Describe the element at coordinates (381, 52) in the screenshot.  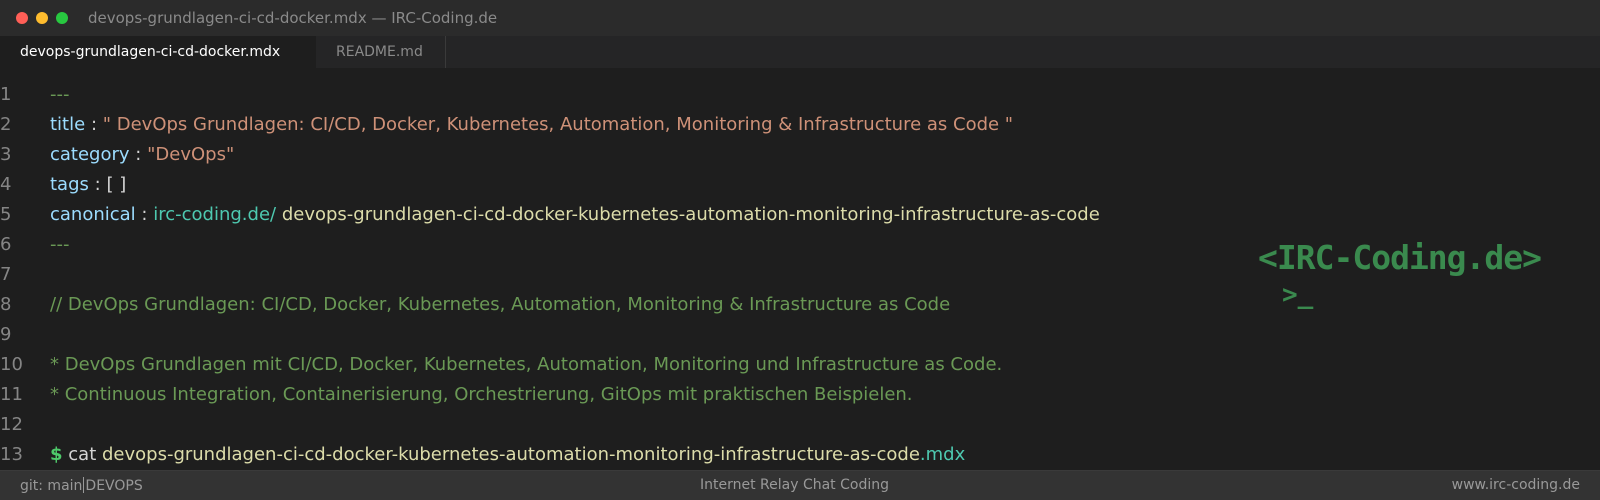
I see `tab-readme: README.md` at that location.